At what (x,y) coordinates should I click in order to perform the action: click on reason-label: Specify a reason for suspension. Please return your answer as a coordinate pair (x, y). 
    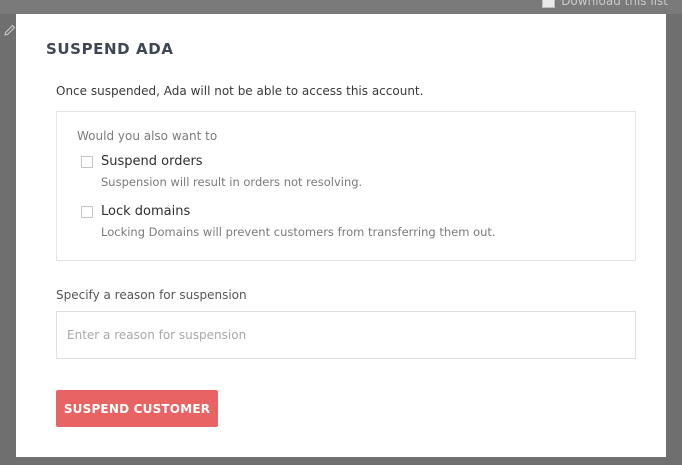
    Looking at the image, I should click on (151, 295).